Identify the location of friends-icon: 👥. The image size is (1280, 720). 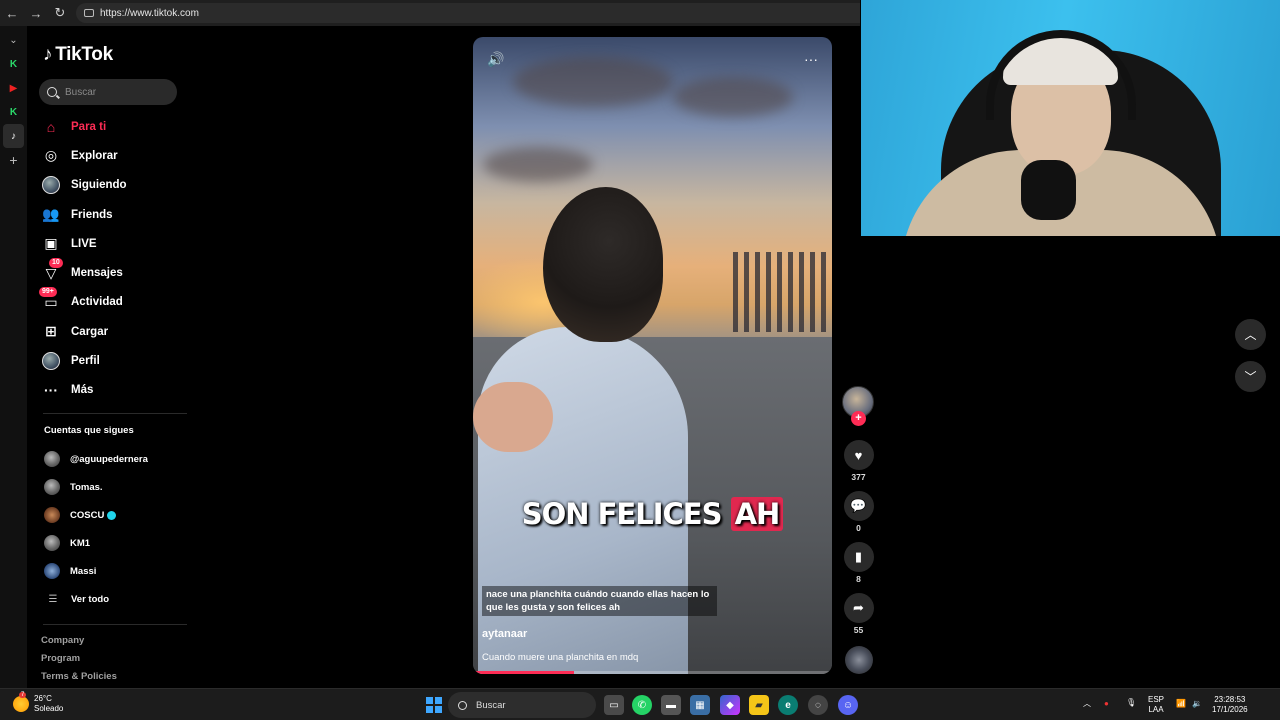
(51, 214).